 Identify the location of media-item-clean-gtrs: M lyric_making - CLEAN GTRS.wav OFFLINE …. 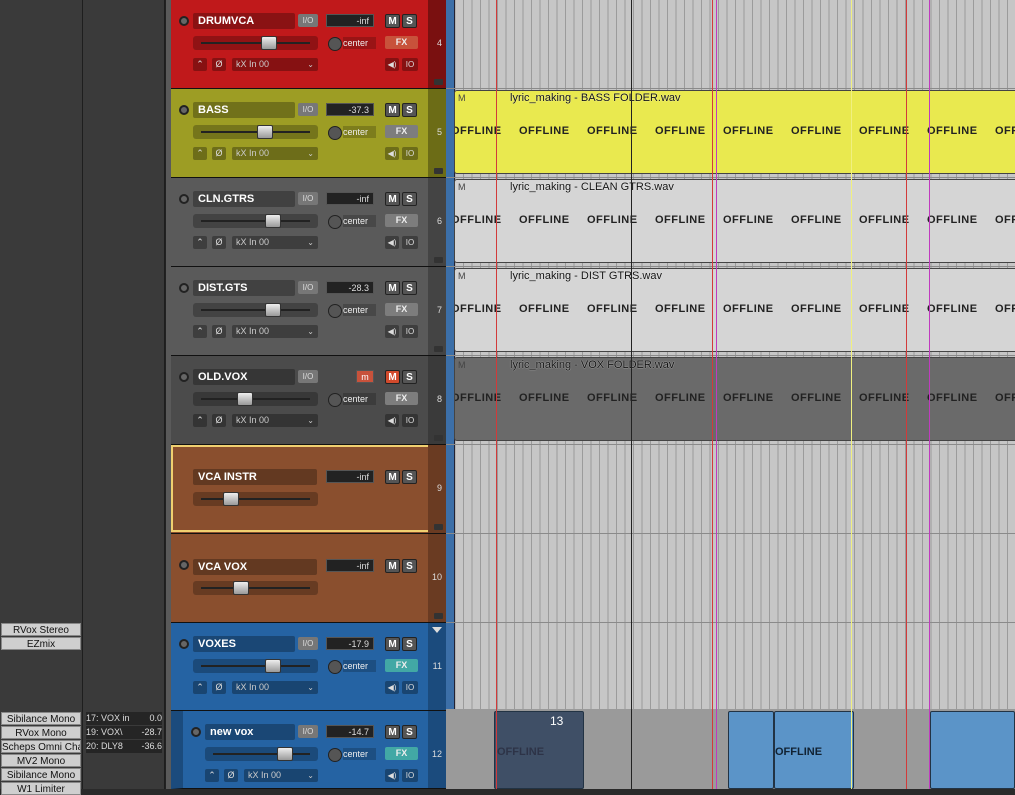
(734, 221).